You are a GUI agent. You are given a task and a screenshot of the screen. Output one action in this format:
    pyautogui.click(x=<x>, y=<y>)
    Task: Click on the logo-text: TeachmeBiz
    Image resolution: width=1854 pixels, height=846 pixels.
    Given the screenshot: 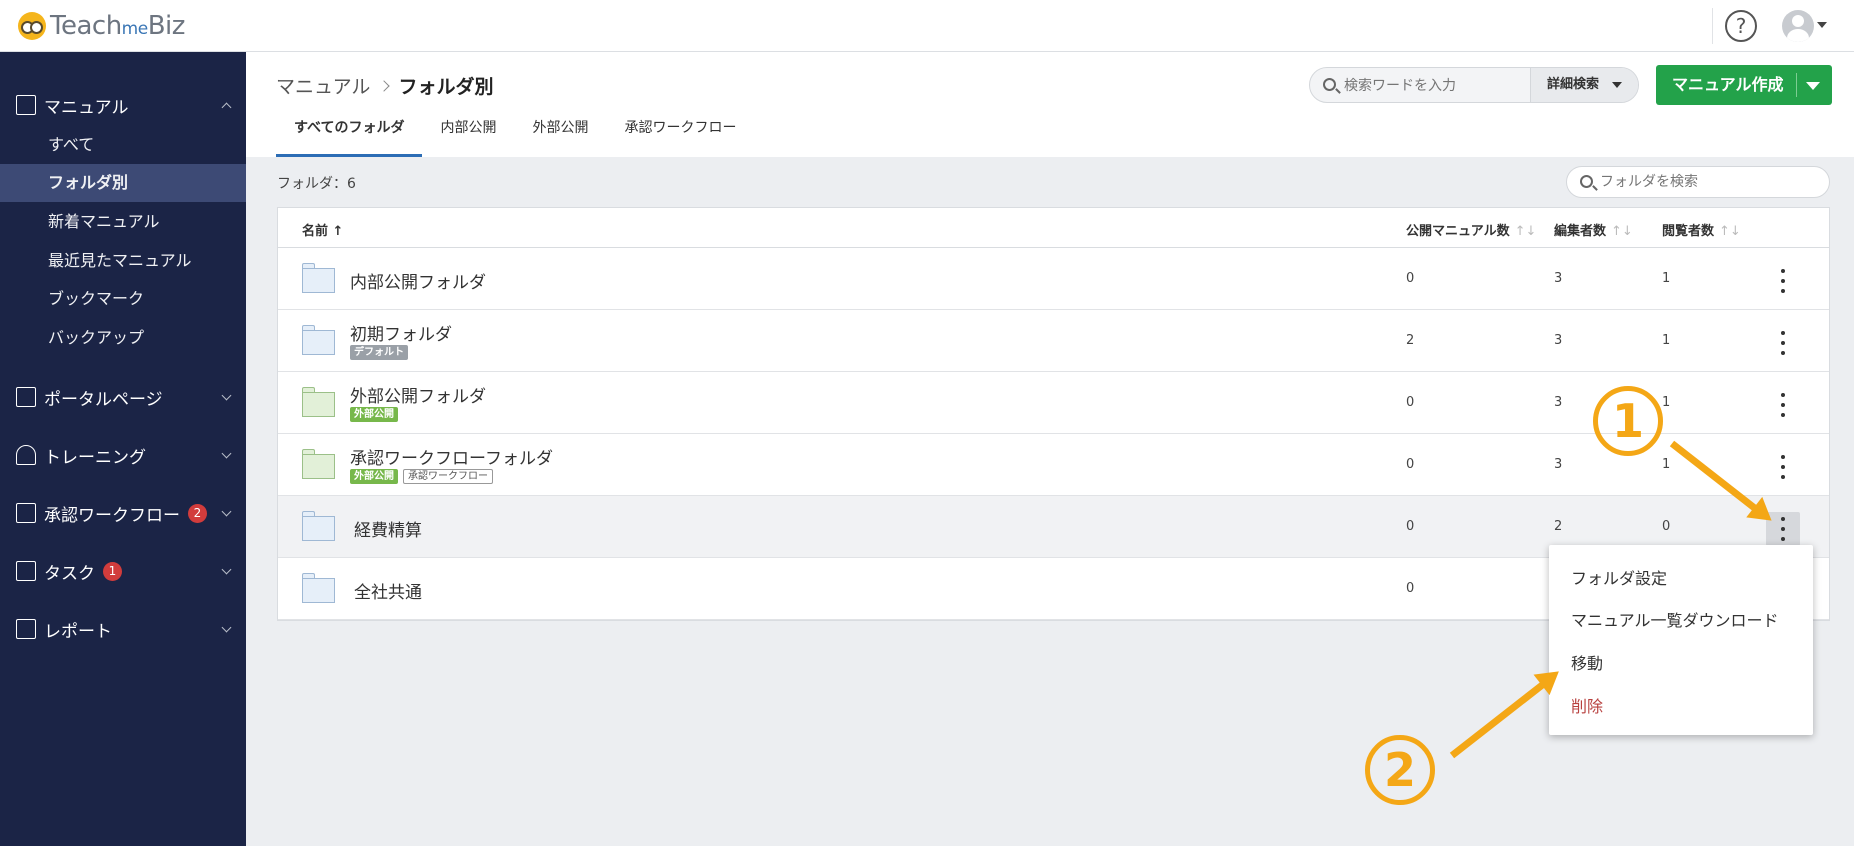 What is the action you would take?
    pyautogui.click(x=117, y=26)
    